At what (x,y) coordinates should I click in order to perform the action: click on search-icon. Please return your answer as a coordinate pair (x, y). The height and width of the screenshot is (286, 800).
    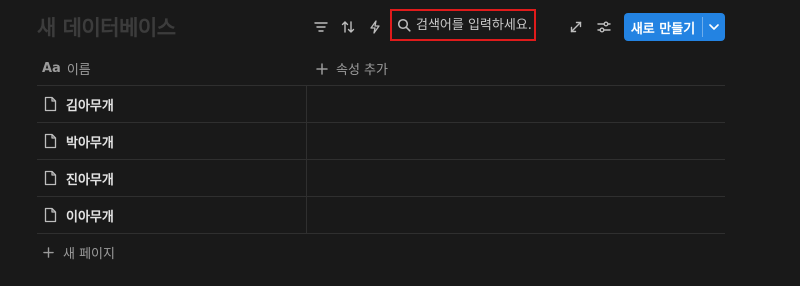
    Looking at the image, I should click on (404, 25).